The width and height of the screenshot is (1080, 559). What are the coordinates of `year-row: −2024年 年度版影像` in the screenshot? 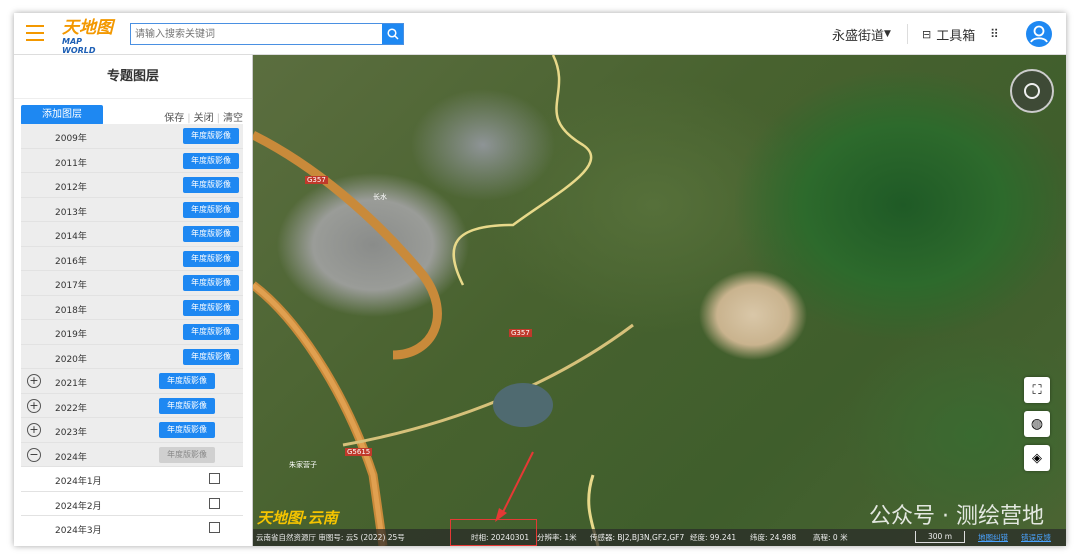 It's located at (132, 454).